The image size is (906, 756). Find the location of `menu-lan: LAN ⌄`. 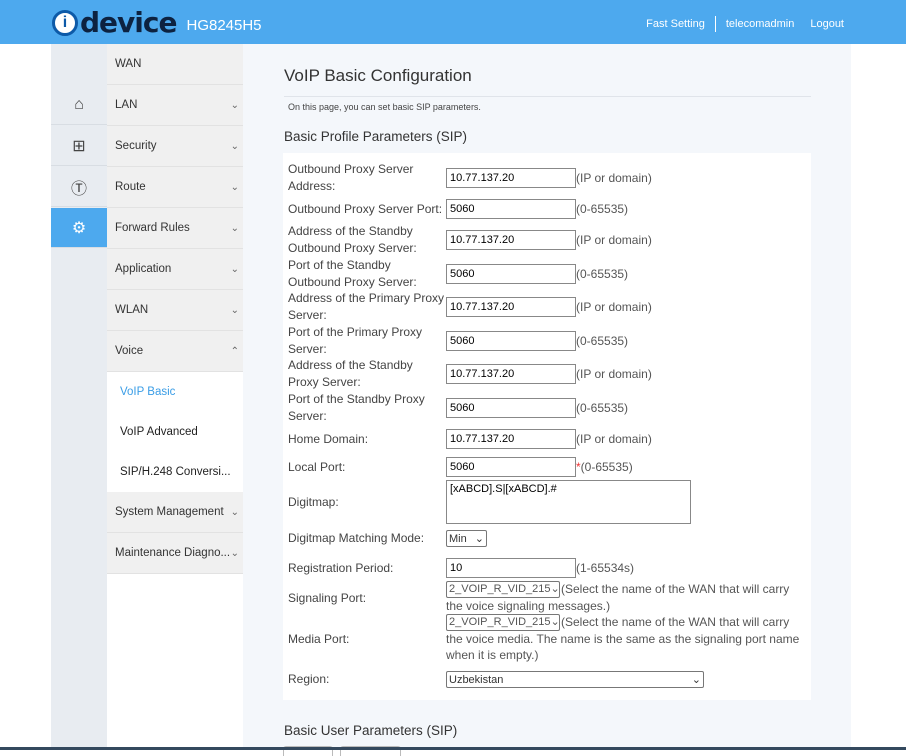

menu-lan: LAN ⌄ is located at coordinates (175, 105).